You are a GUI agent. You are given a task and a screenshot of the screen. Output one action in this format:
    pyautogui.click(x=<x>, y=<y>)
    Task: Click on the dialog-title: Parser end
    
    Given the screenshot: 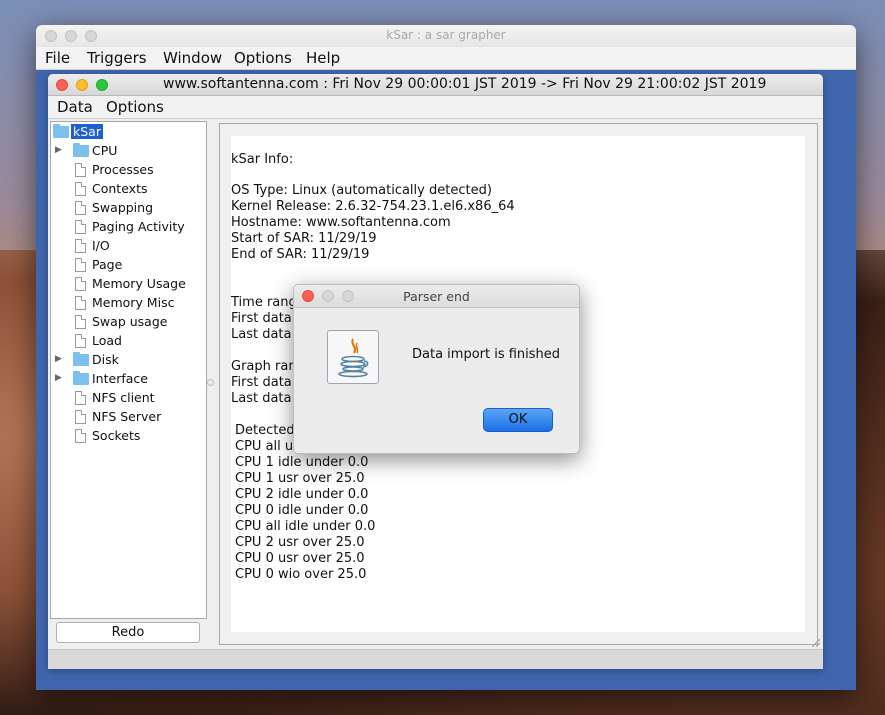 What is the action you would take?
    pyautogui.click(x=436, y=296)
    